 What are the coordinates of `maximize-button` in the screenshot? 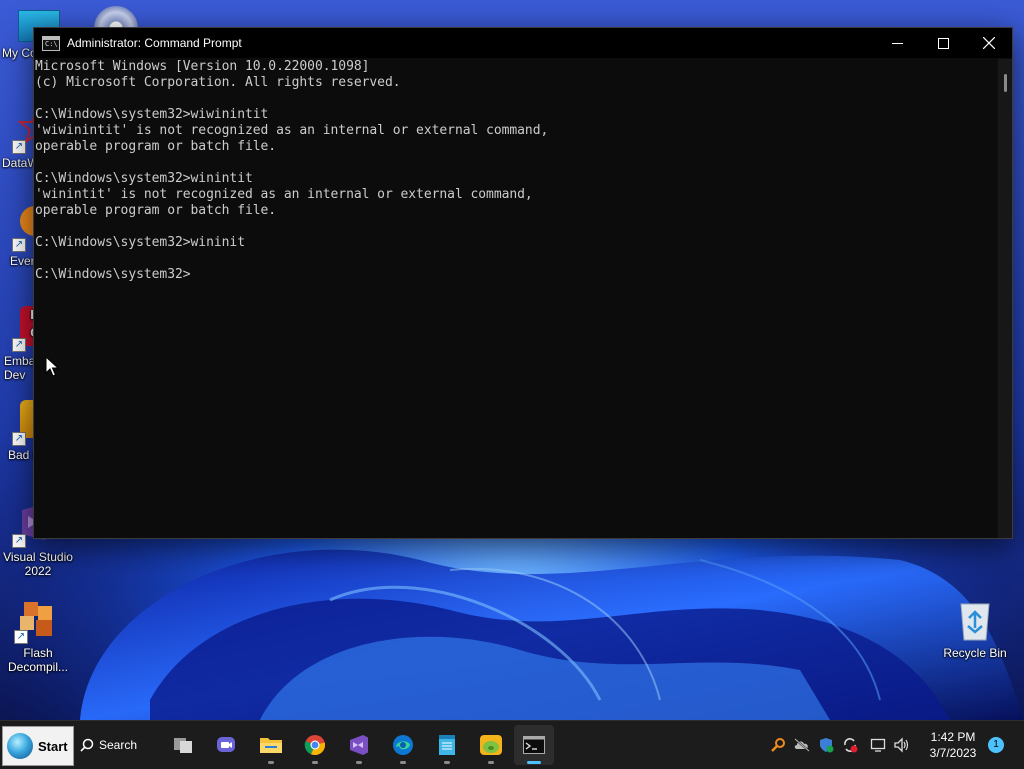 It's located at (943, 43).